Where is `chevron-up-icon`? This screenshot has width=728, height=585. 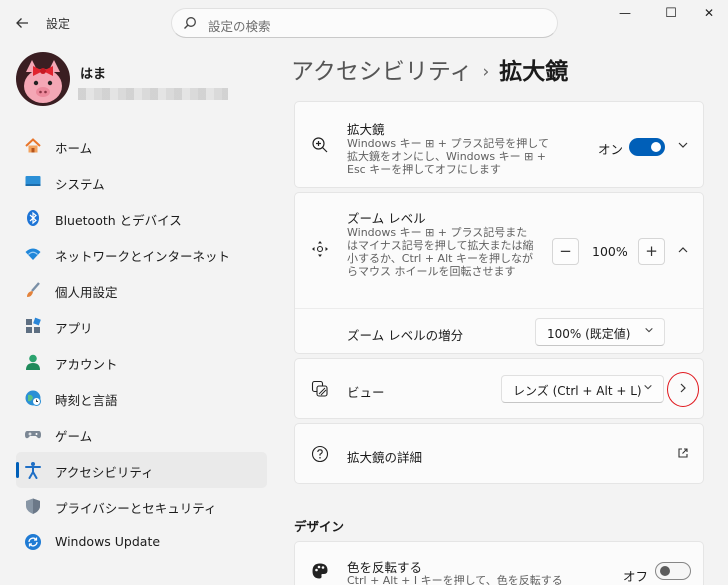 chevron-up-icon is located at coordinates (683, 252).